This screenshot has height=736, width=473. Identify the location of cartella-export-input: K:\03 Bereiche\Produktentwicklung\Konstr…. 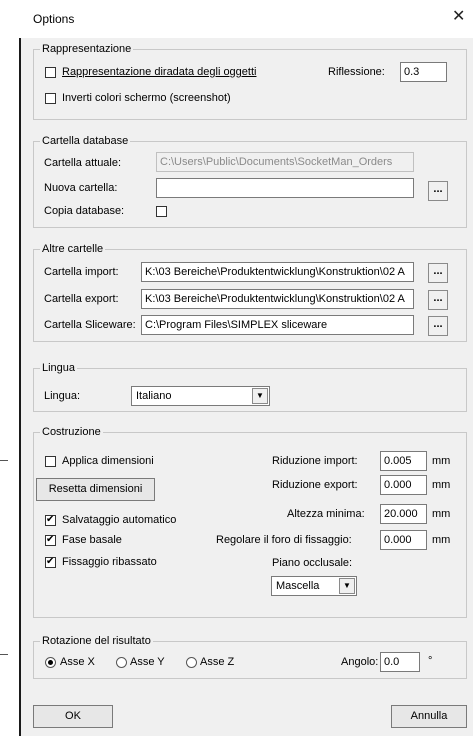
(277, 299).